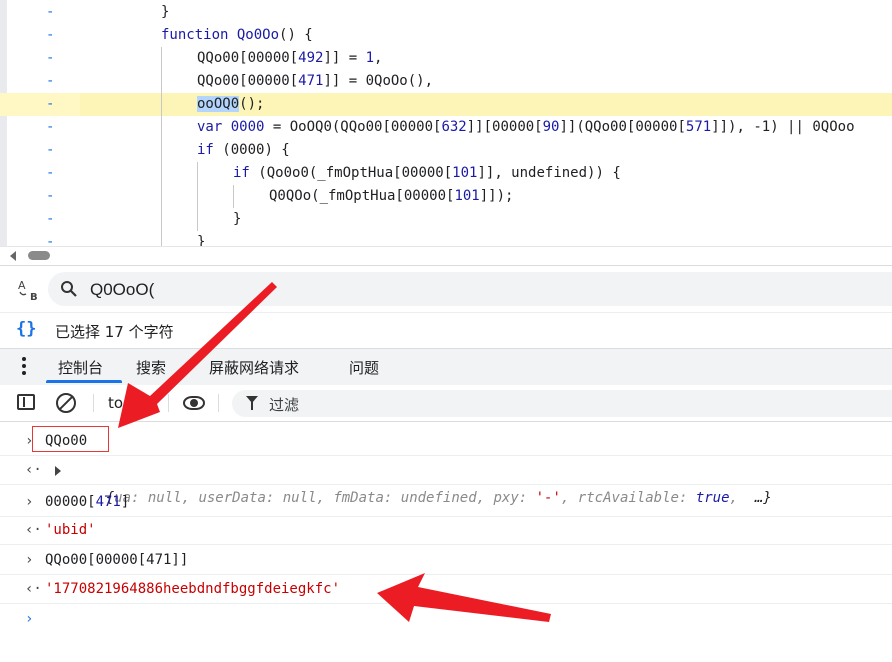 The width and height of the screenshot is (892, 662). I want to click on output-prompt-icon: ‹·, so click(33, 470).